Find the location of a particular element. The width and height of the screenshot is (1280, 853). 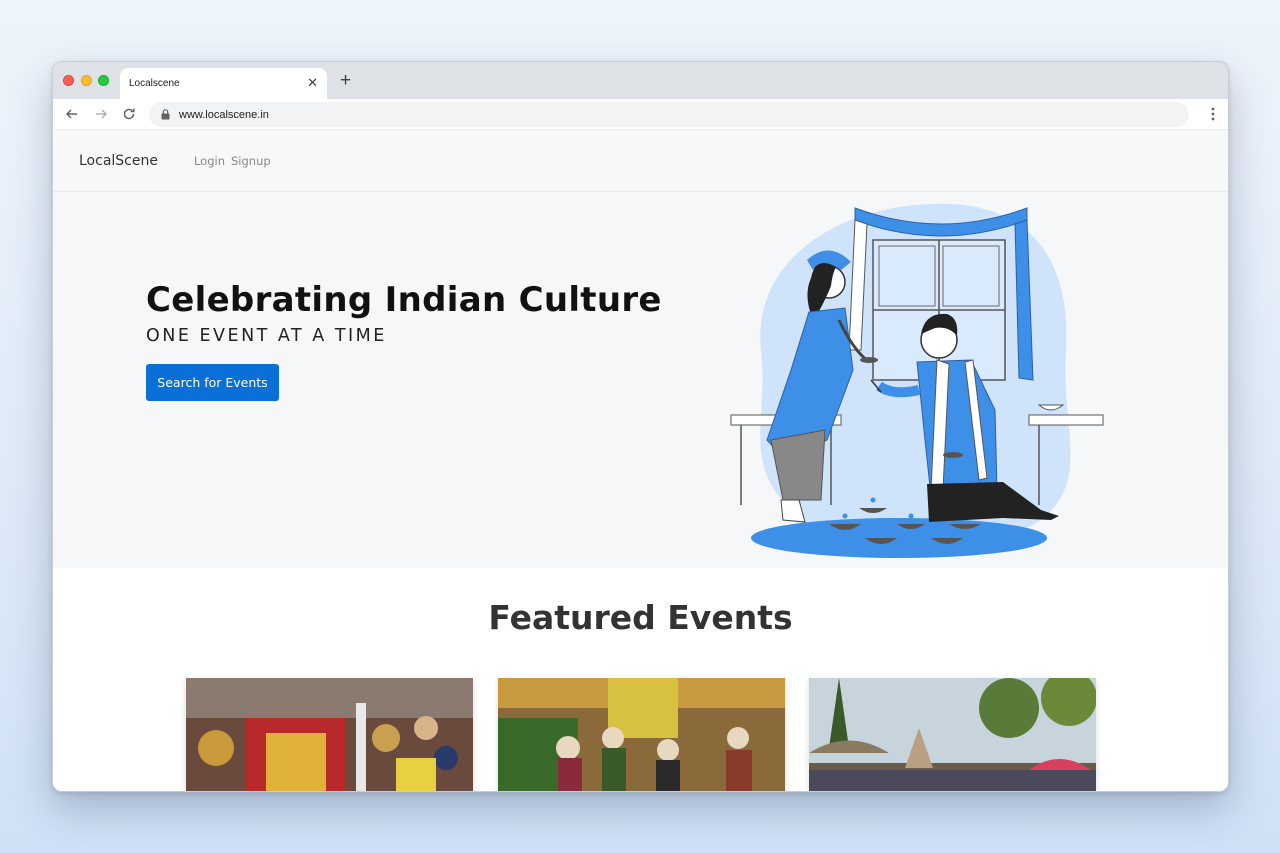

close-icon: ✕ is located at coordinates (312, 83).